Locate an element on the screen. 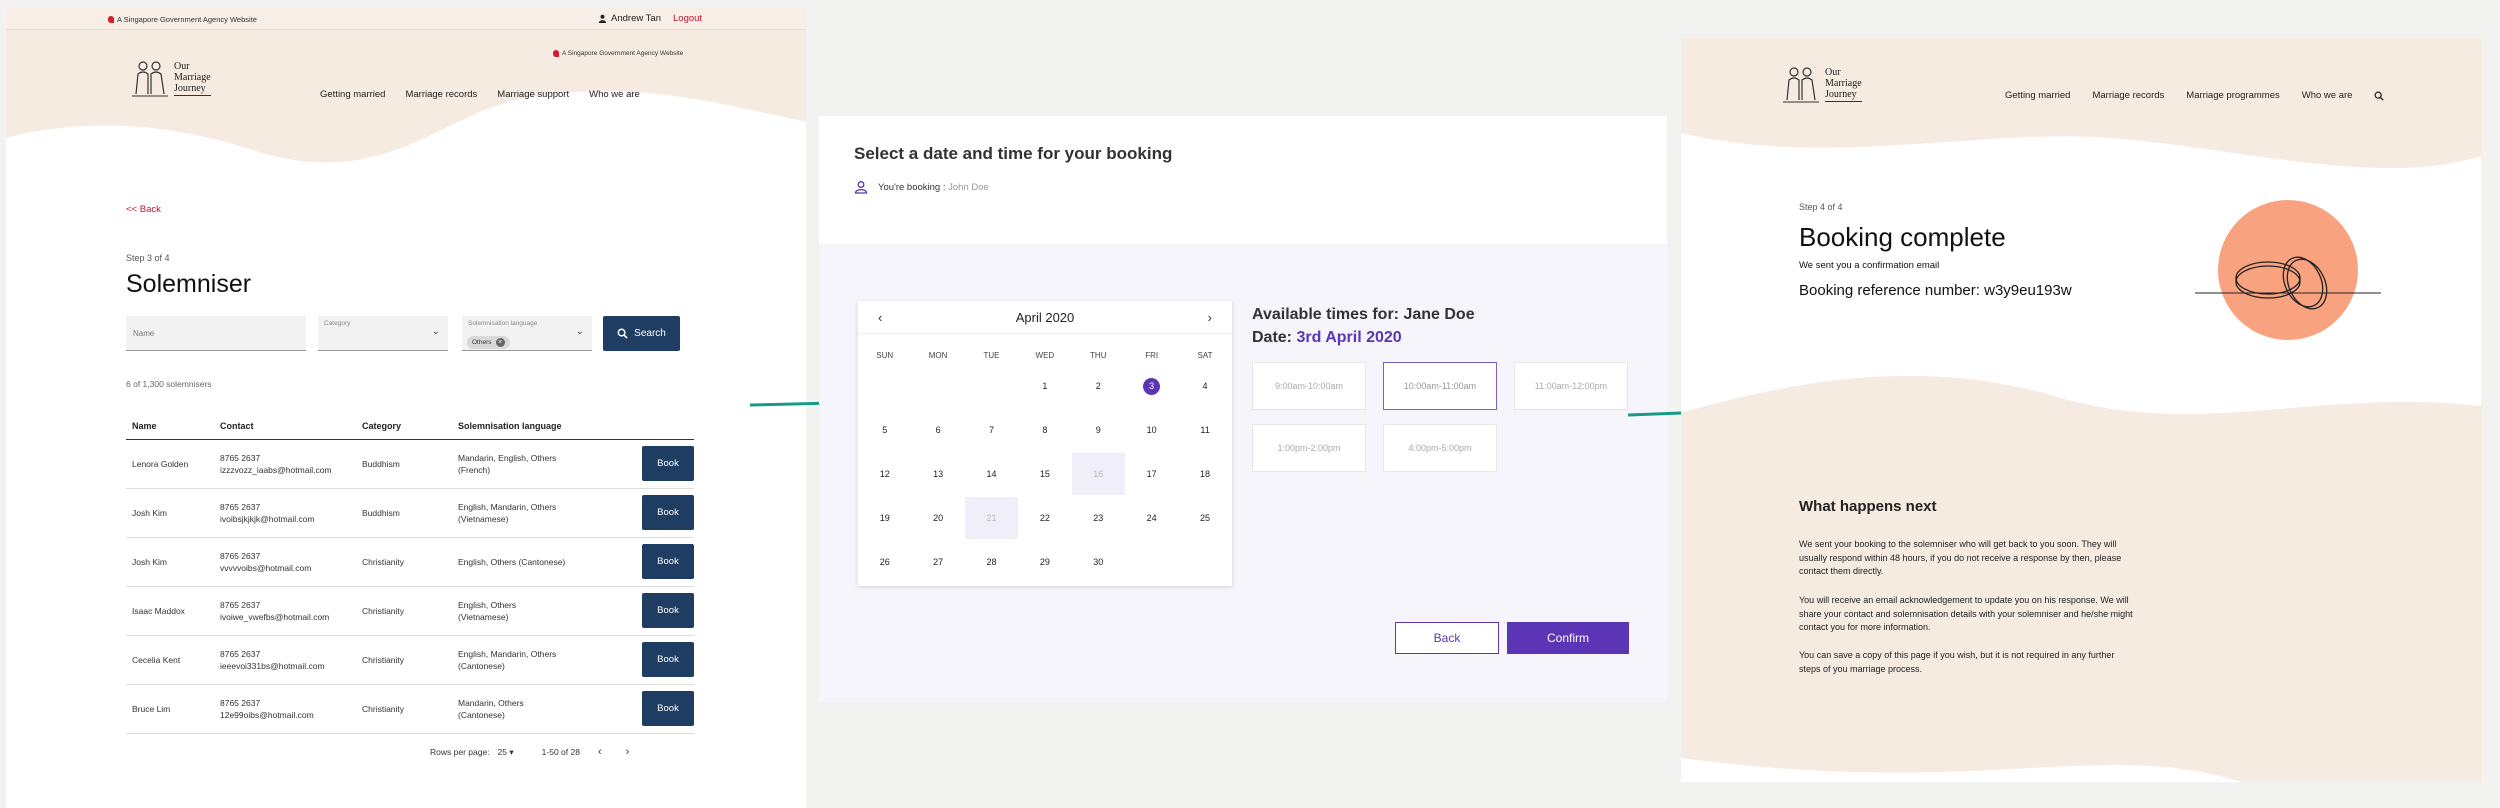 Image resolution: width=2500 pixels, height=808 pixels. calendar-day: 17 is located at coordinates (1151, 474).